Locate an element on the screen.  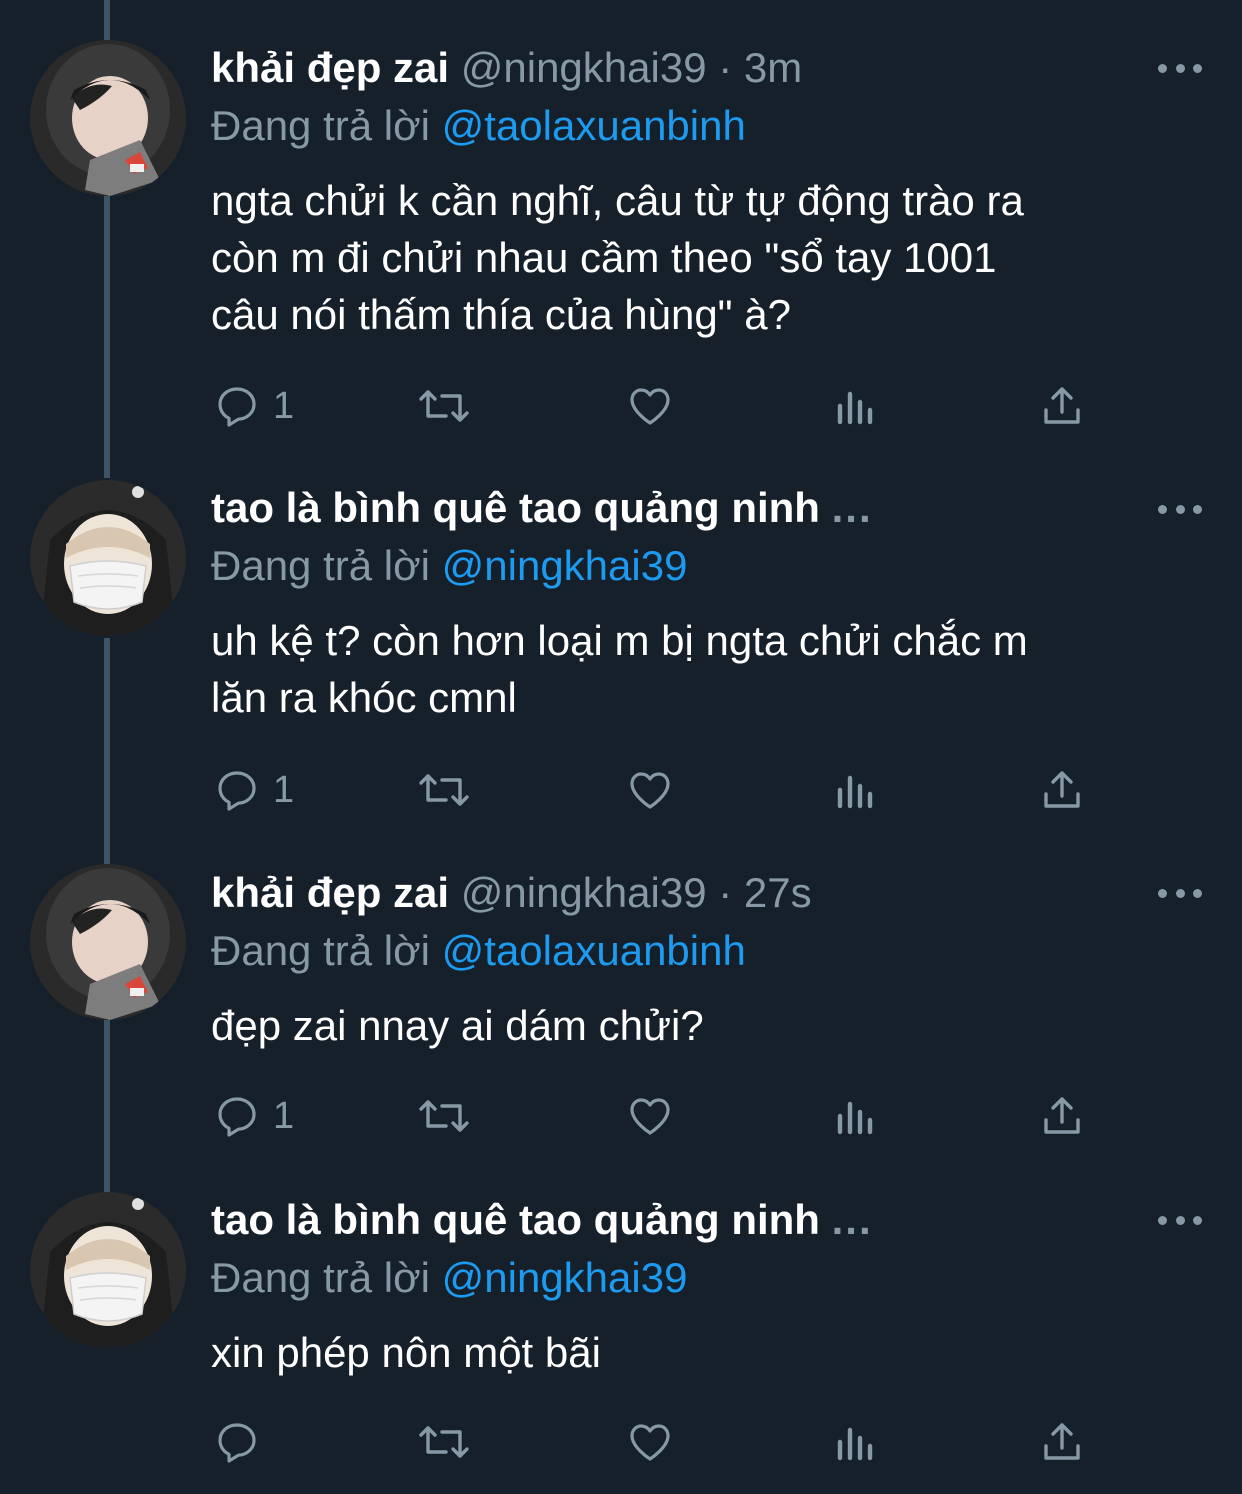
reply-button is located at coordinates (243, 1442).